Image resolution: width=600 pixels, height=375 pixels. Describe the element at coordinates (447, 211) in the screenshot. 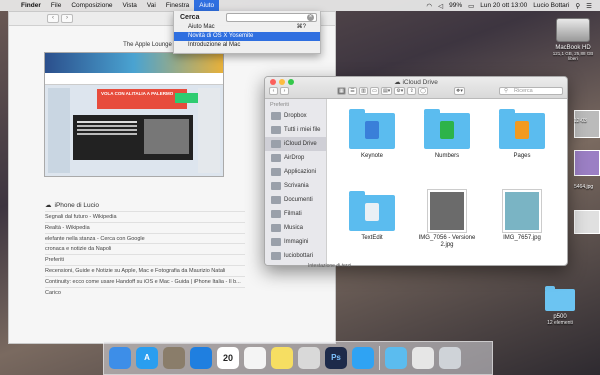

I see `photo-thumbnail` at that location.